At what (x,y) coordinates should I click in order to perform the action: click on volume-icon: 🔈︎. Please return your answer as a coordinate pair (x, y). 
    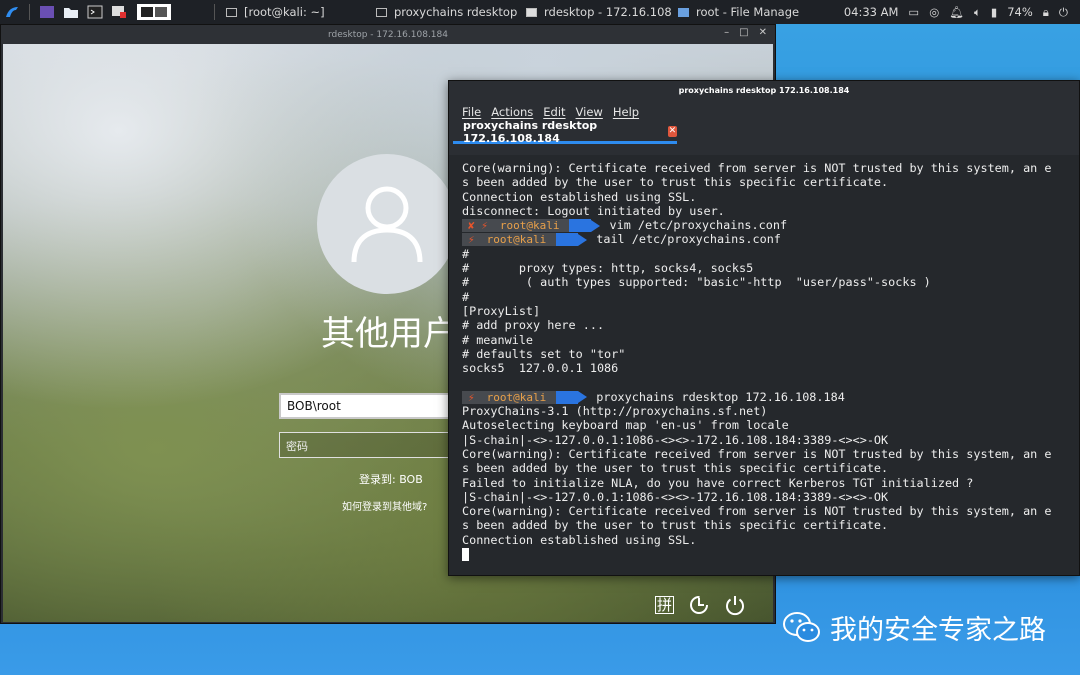
    Looking at the image, I should click on (977, 12).